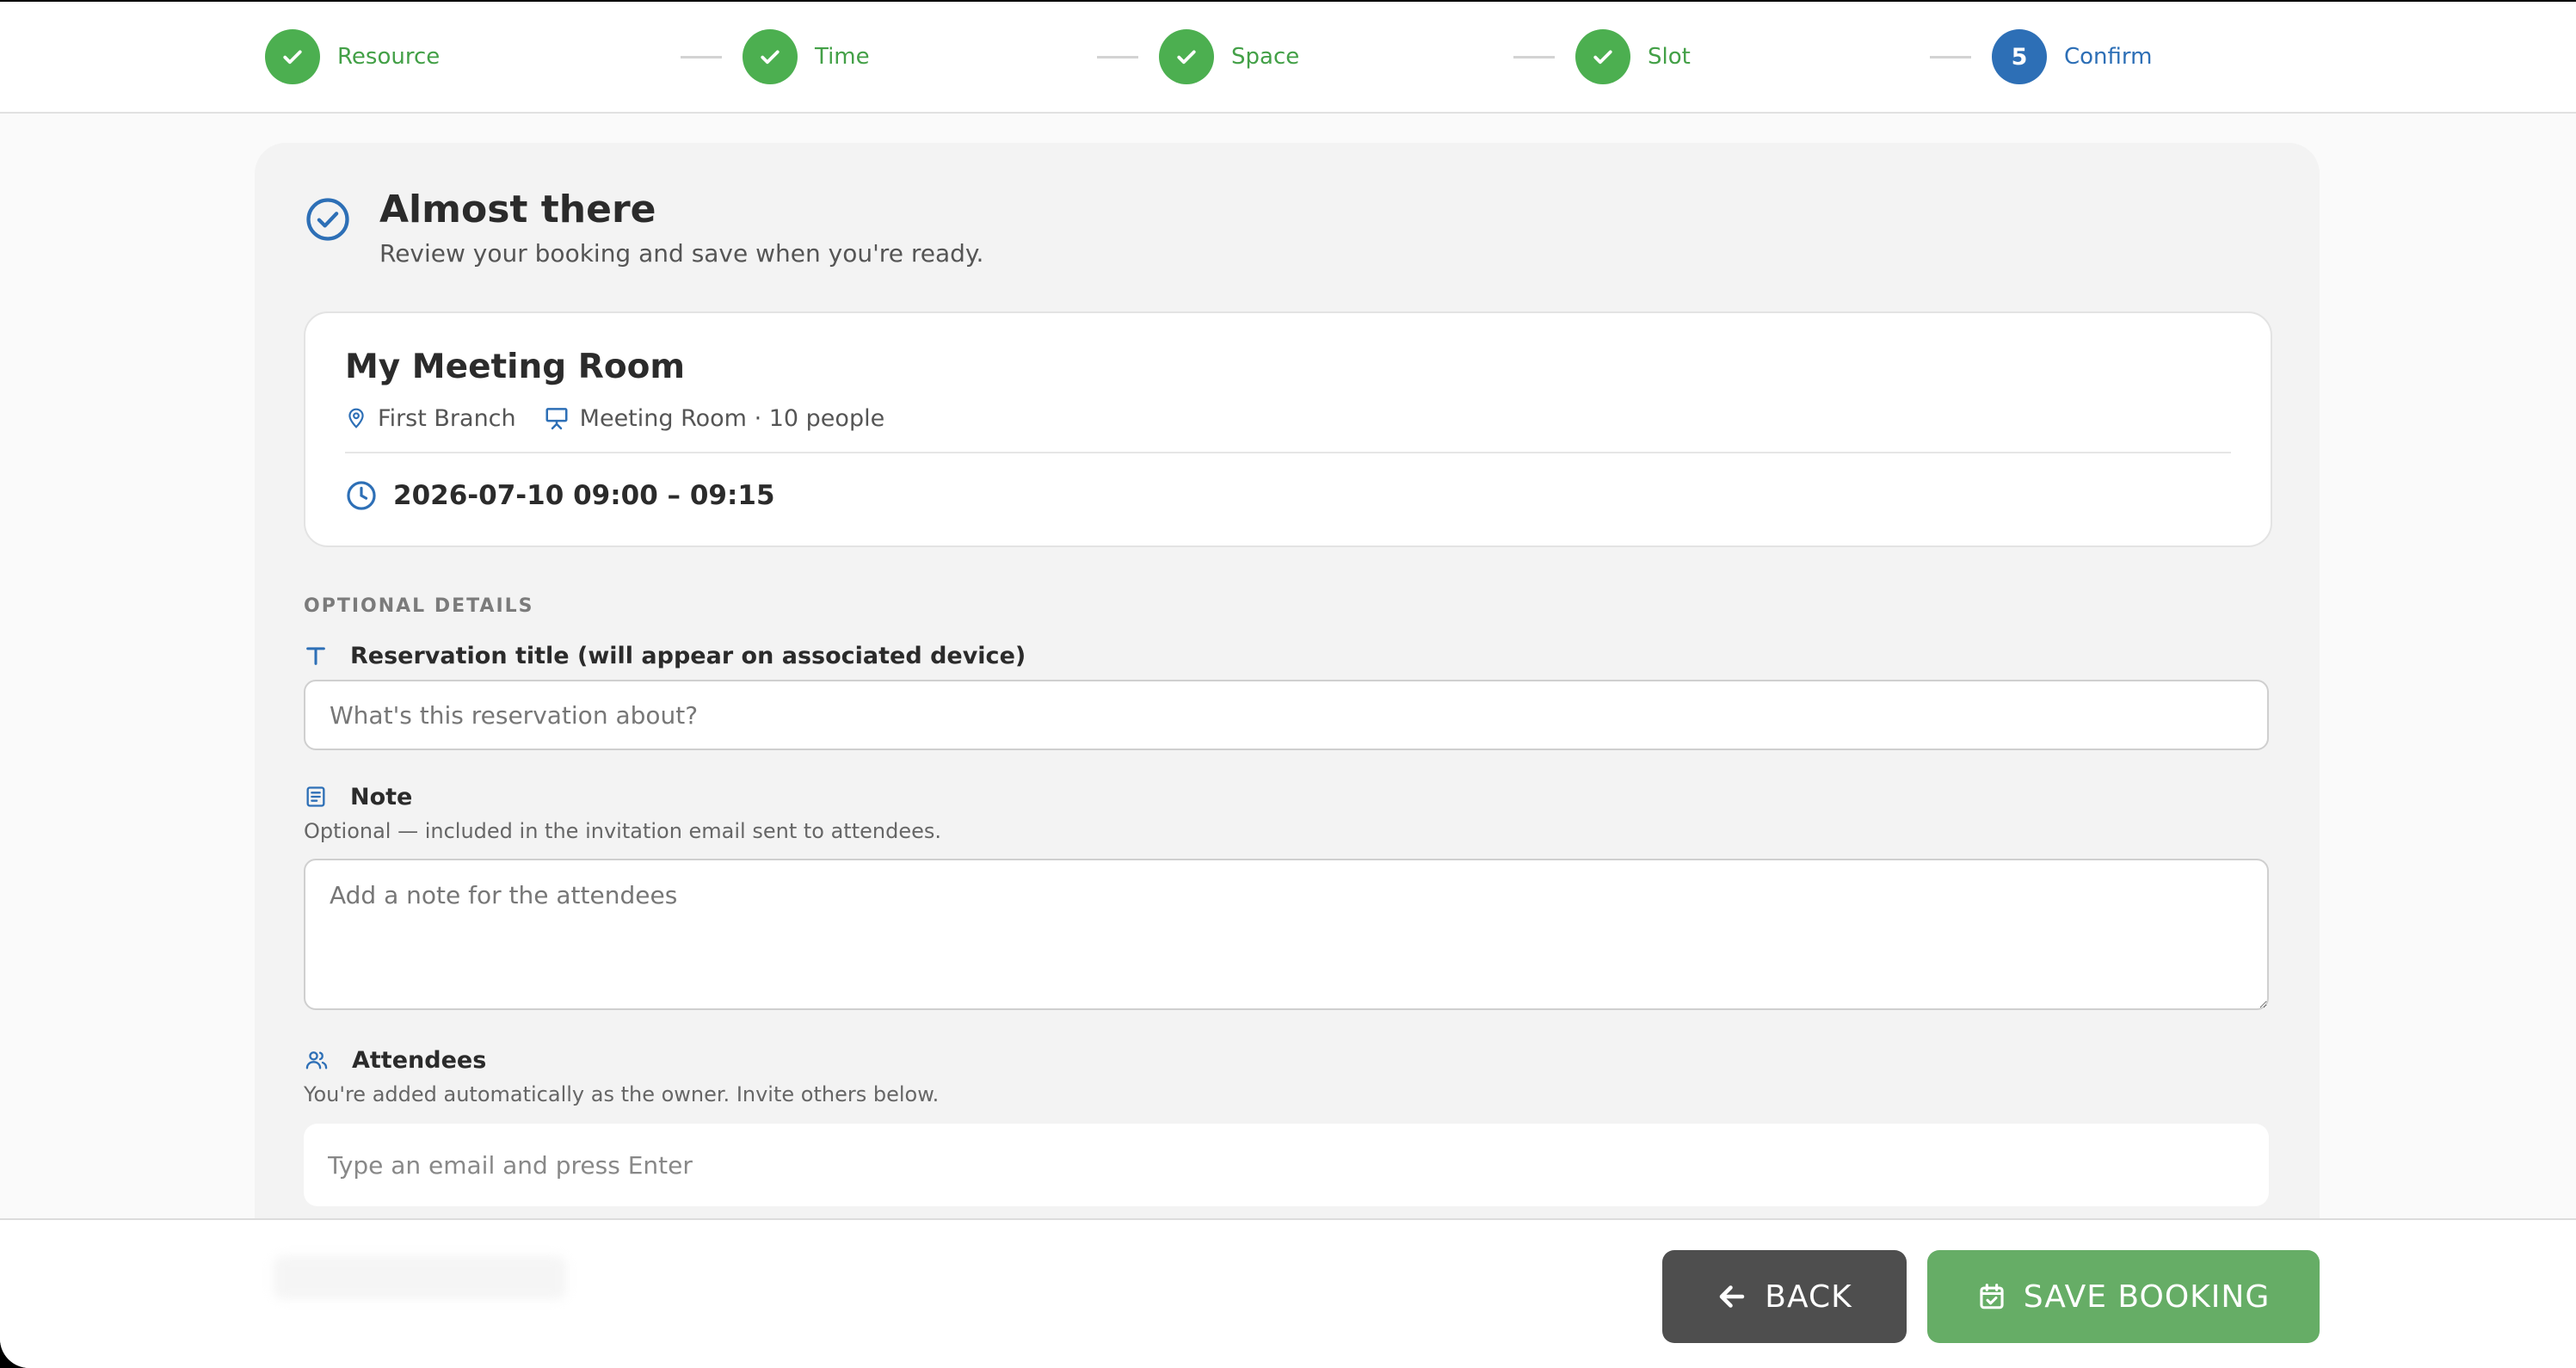 This screenshot has height=1368, width=2576. I want to click on text-format-icon, so click(315, 656).